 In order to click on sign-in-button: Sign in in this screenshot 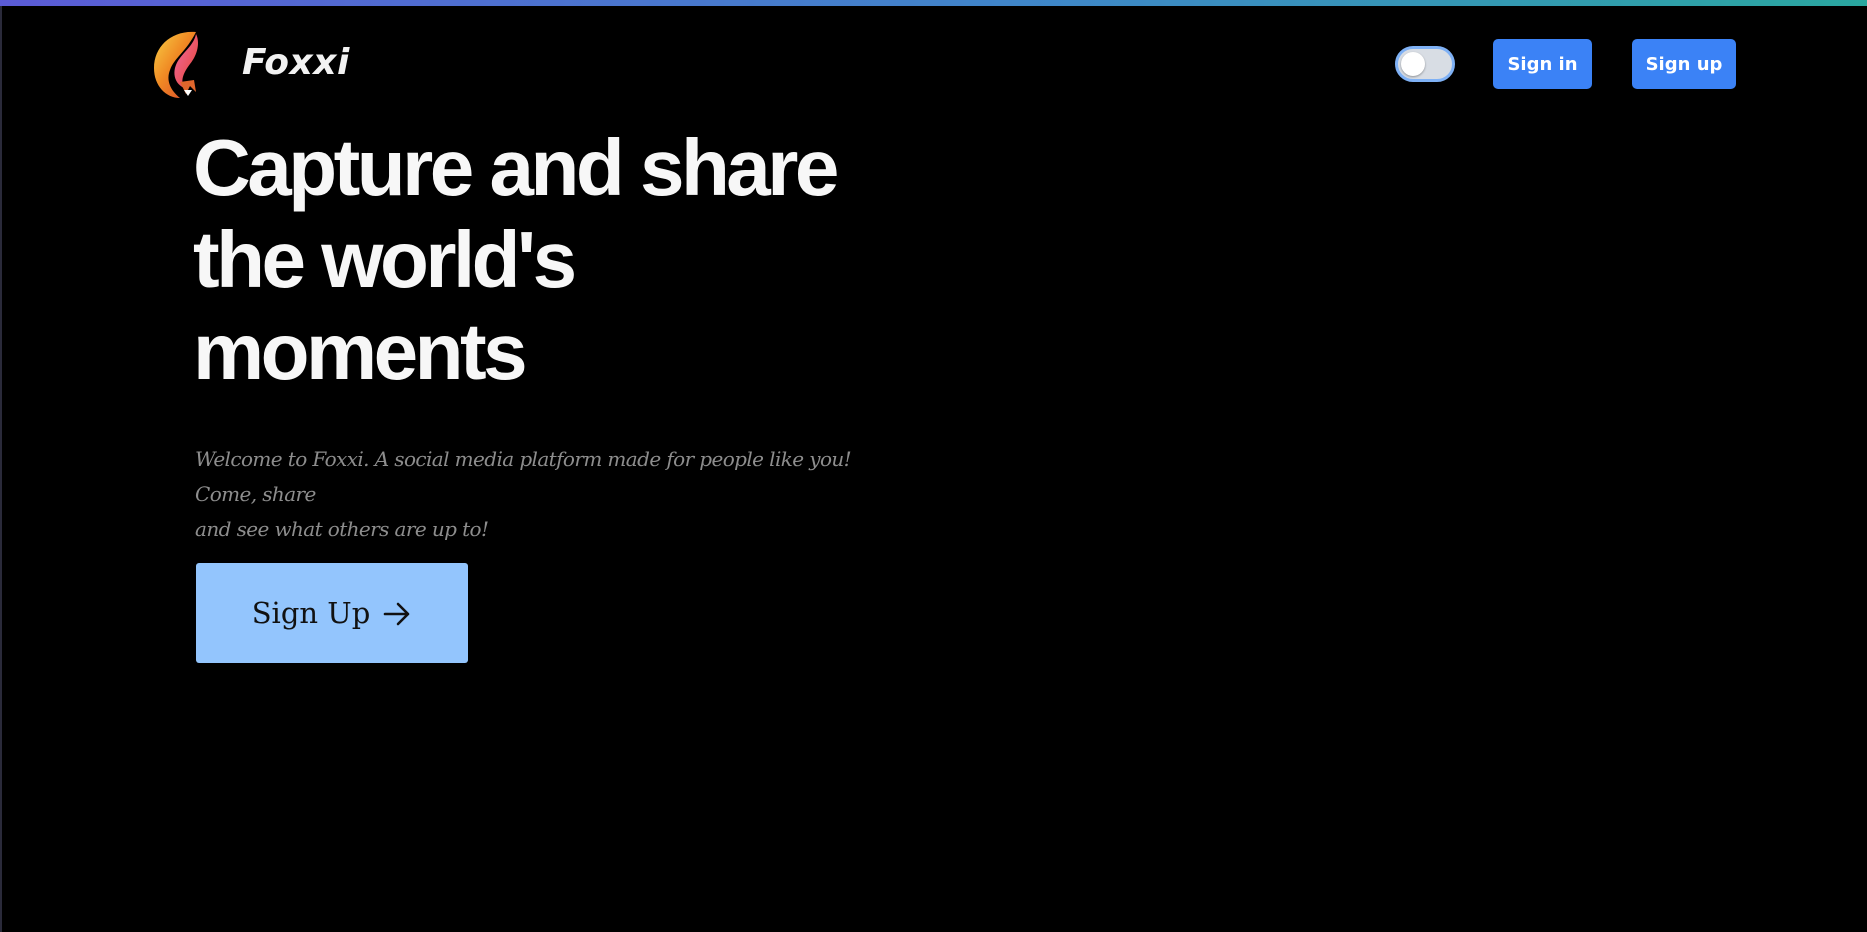, I will do `click(1542, 64)`.